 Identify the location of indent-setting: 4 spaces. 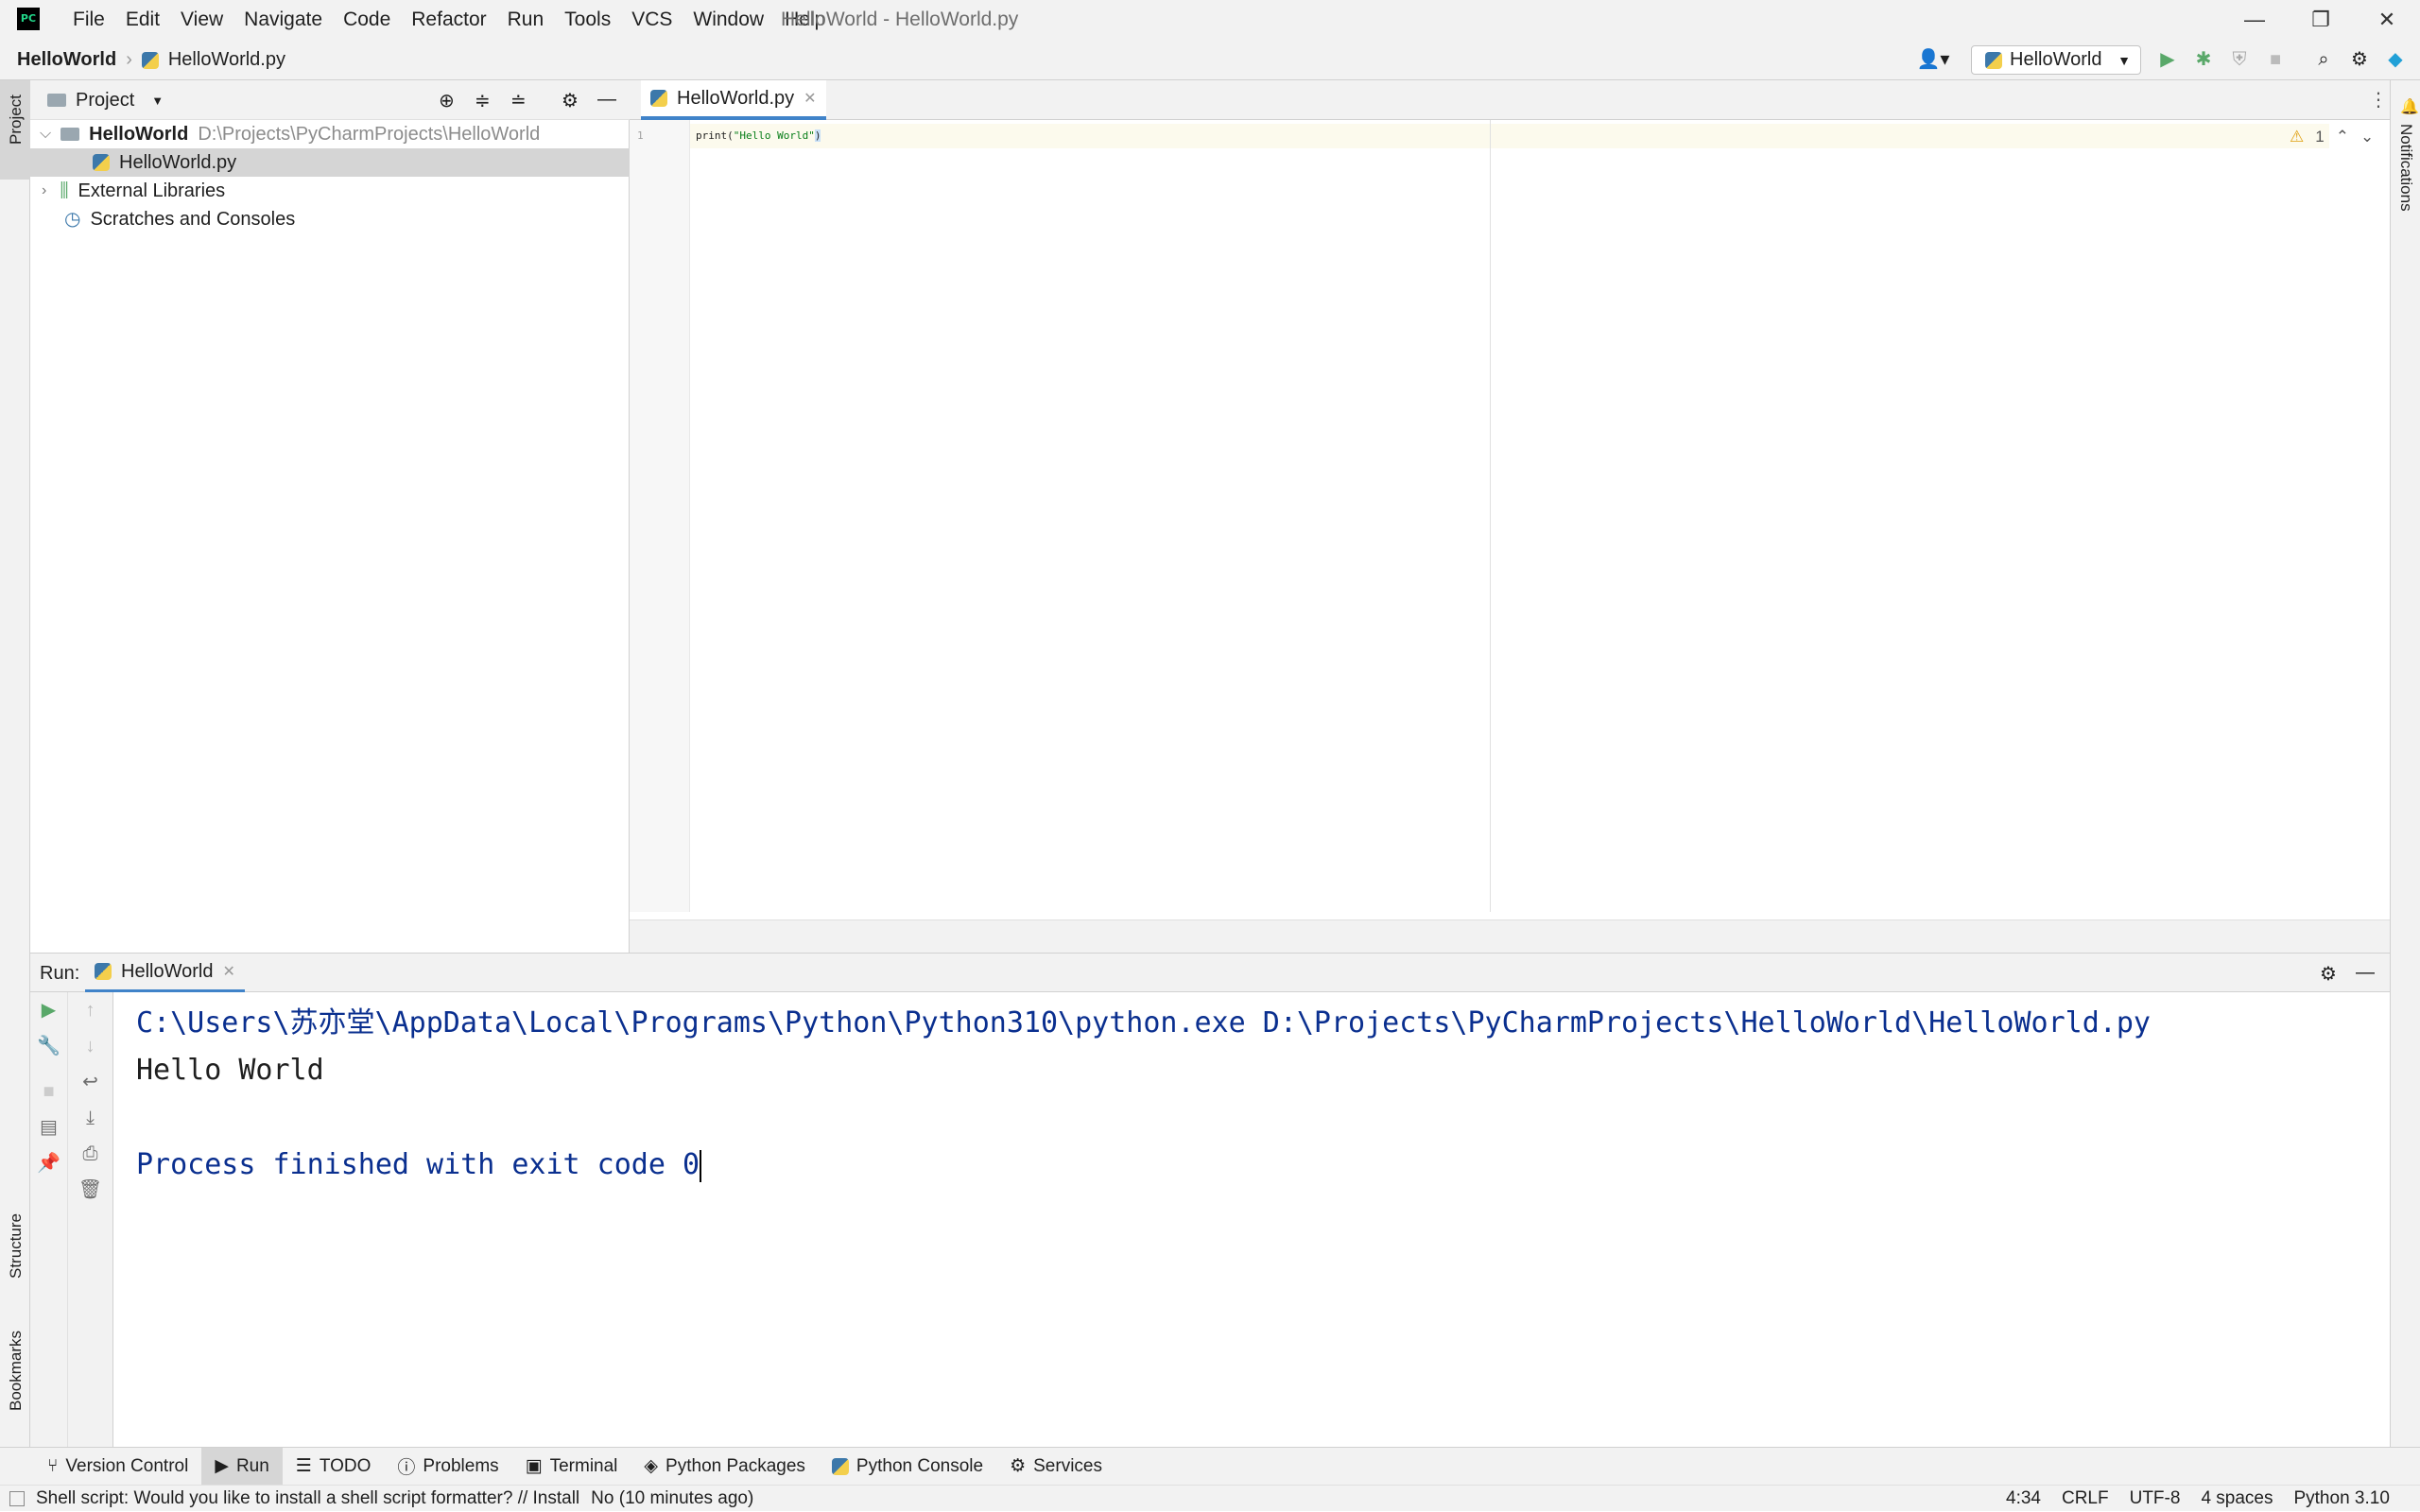
(2237, 1499).